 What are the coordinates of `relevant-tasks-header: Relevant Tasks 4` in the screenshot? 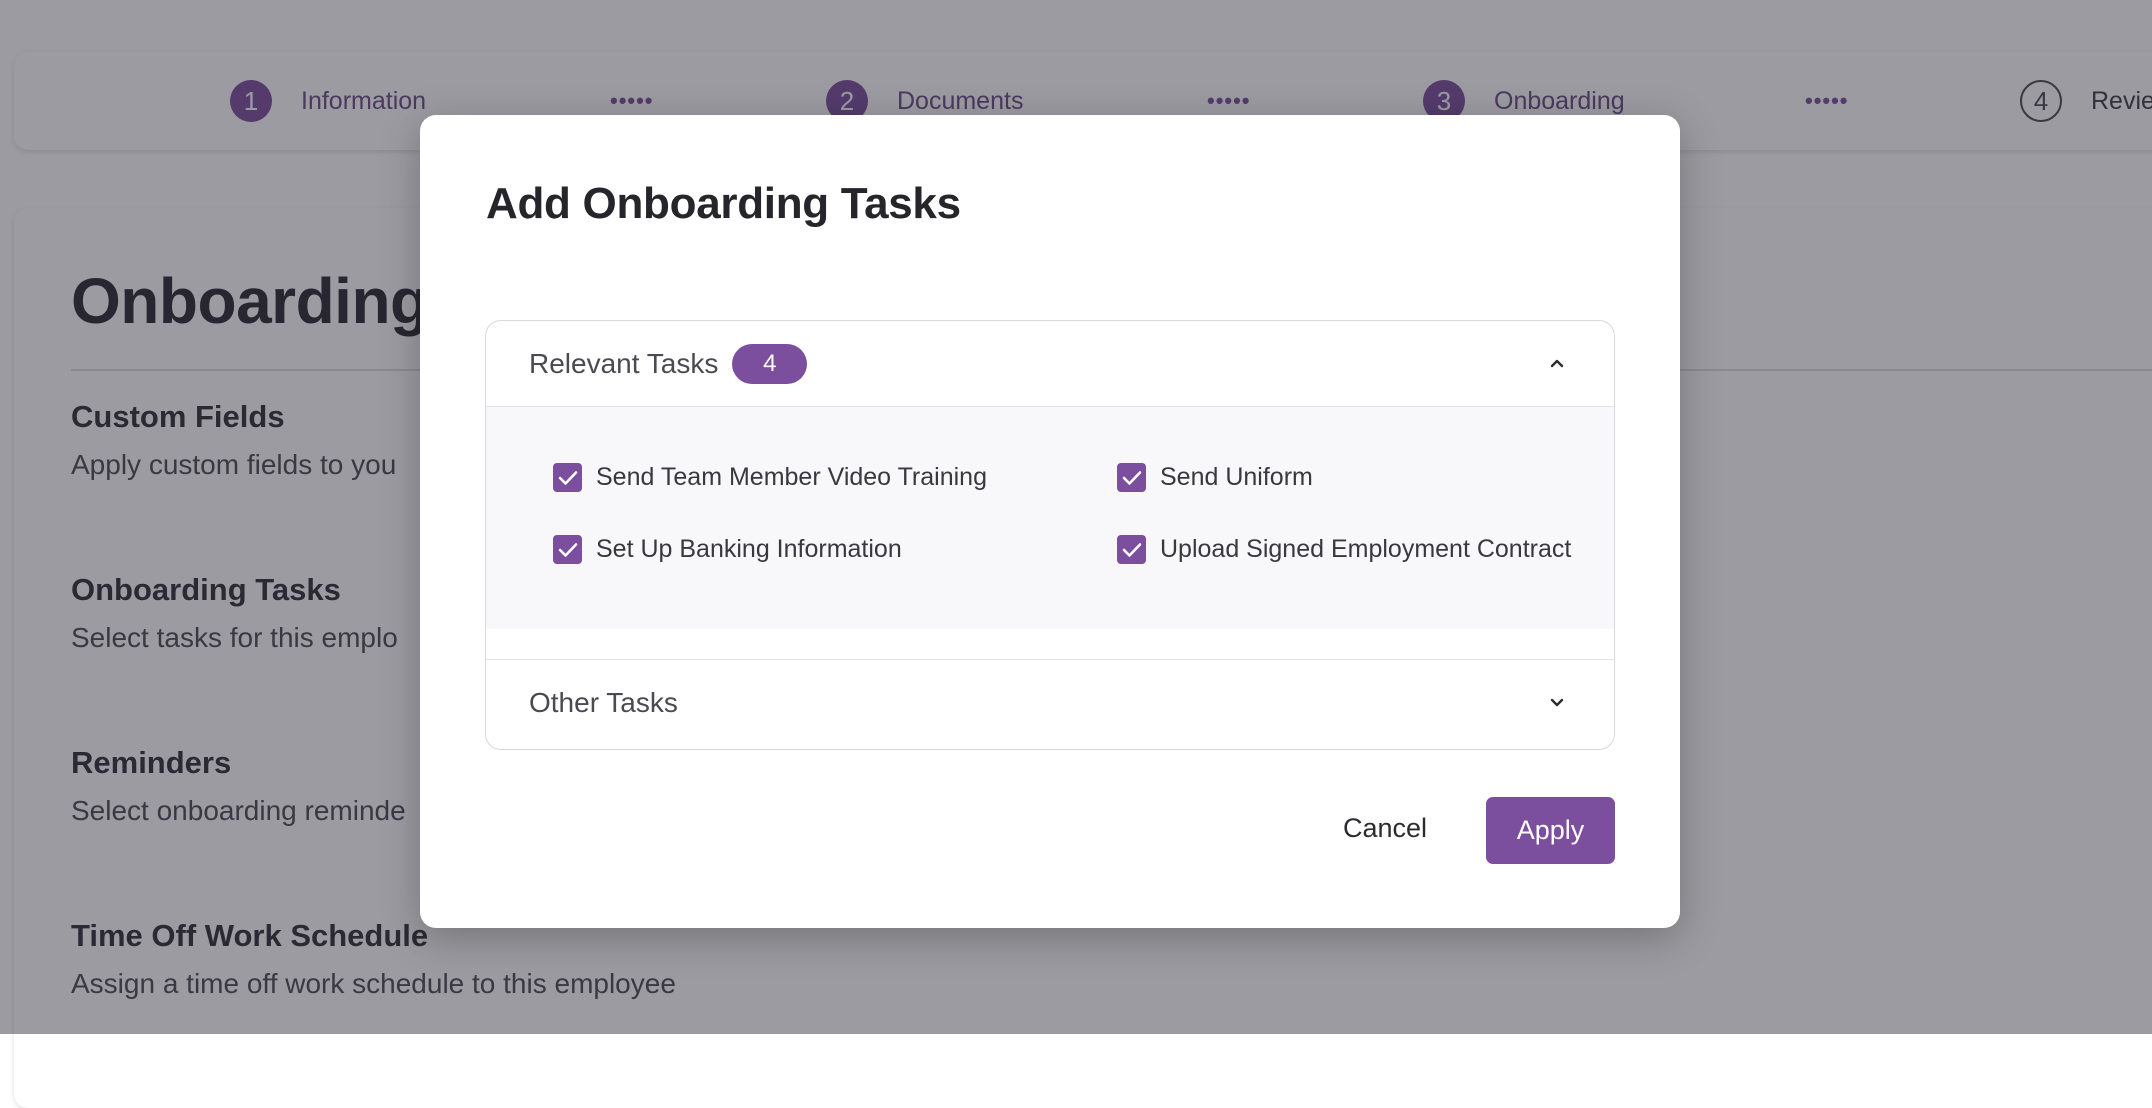 It's located at (1050, 364).